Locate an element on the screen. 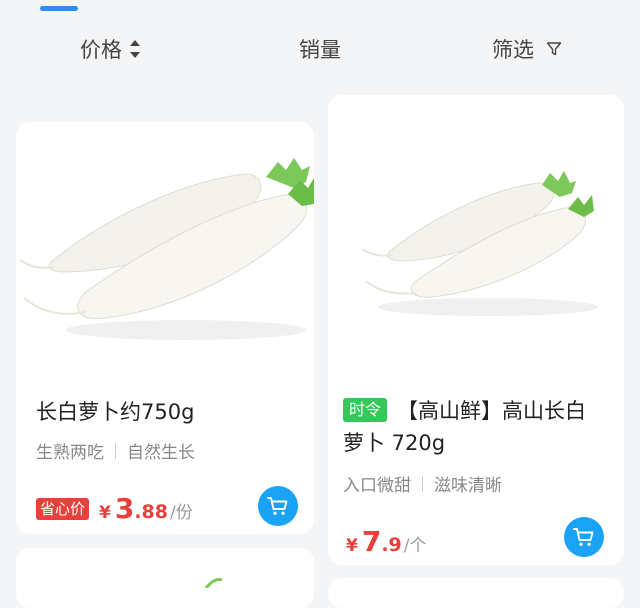  filter-icon is located at coordinates (554, 49).